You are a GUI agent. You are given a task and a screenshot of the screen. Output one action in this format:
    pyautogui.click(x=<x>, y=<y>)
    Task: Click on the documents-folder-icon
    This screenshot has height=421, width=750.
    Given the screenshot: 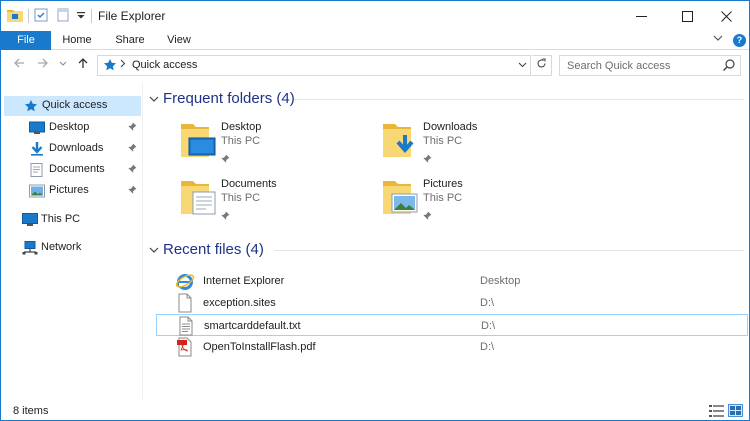 What is the action you would take?
    pyautogui.click(x=199, y=199)
    